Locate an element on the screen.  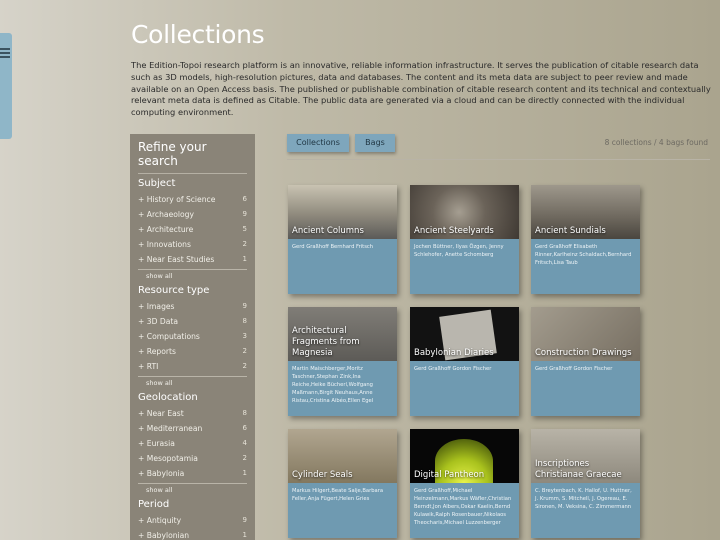
facet-item-label: + Babylonia is located at coordinates (161, 473).